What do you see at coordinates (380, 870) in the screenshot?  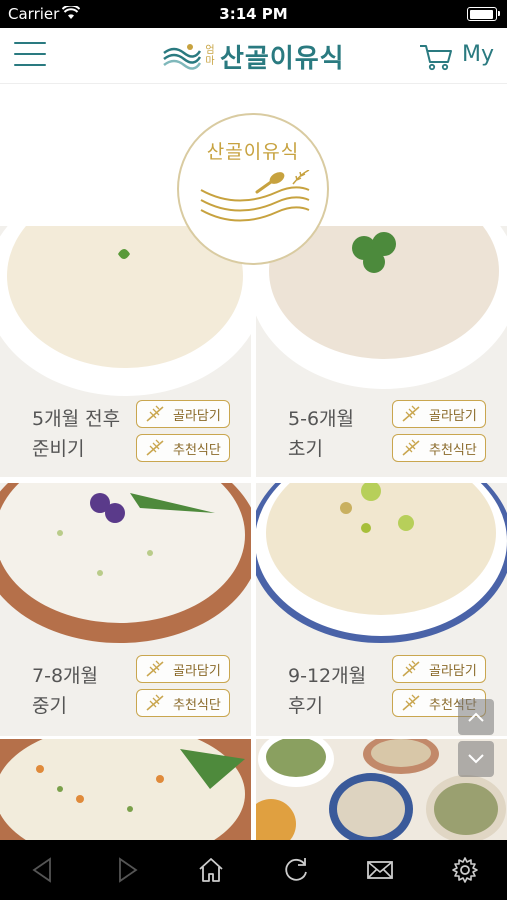 I see `mail-icon` at bounding box center [380, 870].